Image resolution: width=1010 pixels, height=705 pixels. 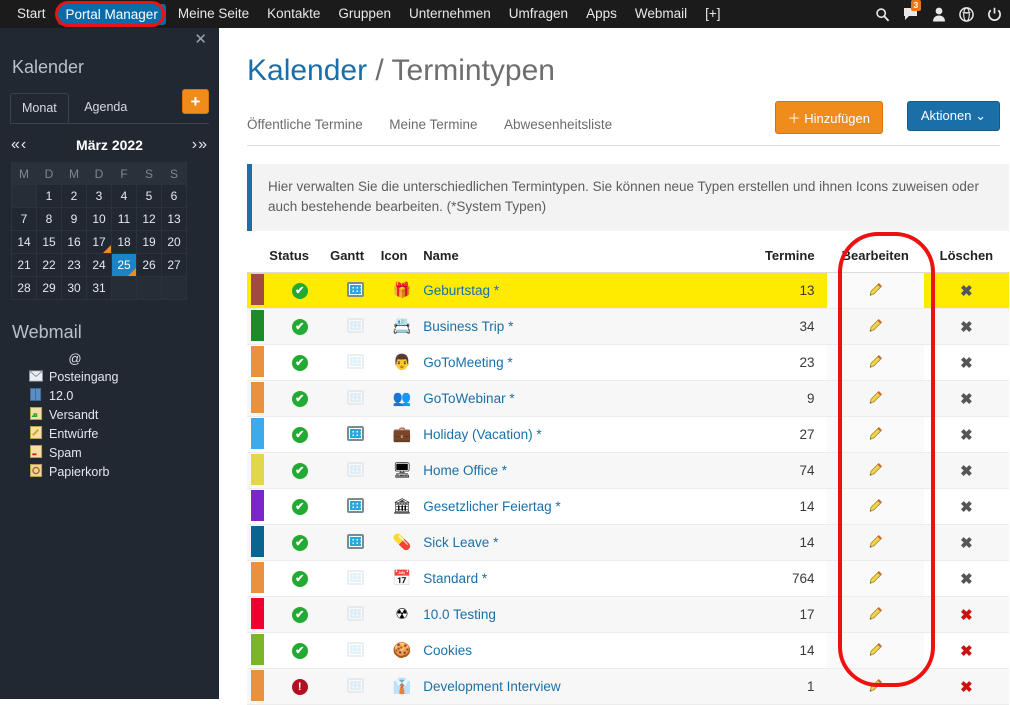 I want to click on calendar-day-10: 10, so click(x=99, y=219).